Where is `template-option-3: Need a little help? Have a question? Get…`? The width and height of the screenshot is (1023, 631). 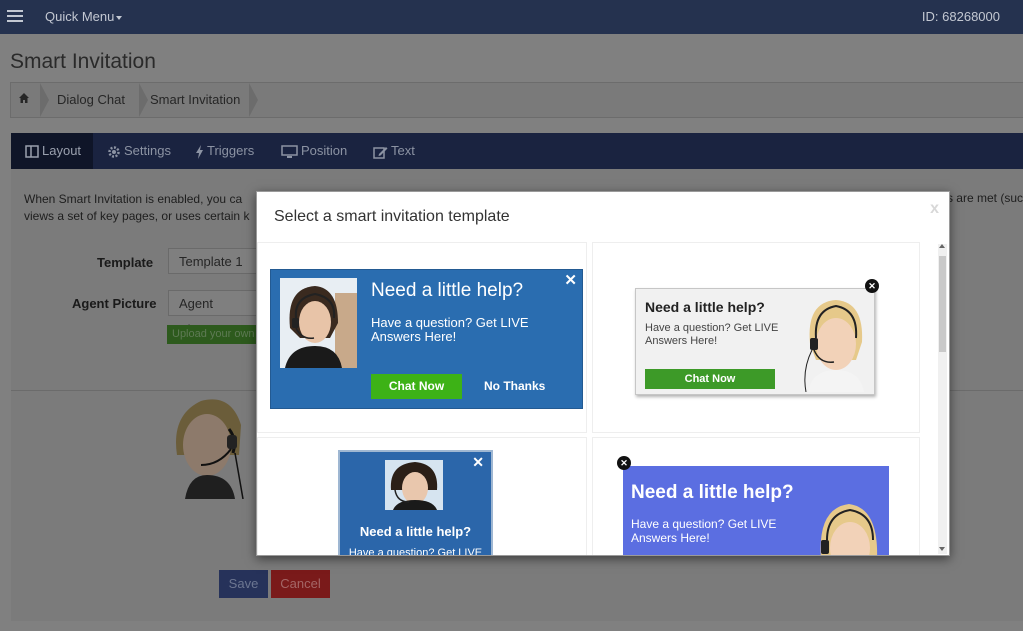 template-option-3: Need a little help? Have a question? Get… is located at coordinates (422, 496).